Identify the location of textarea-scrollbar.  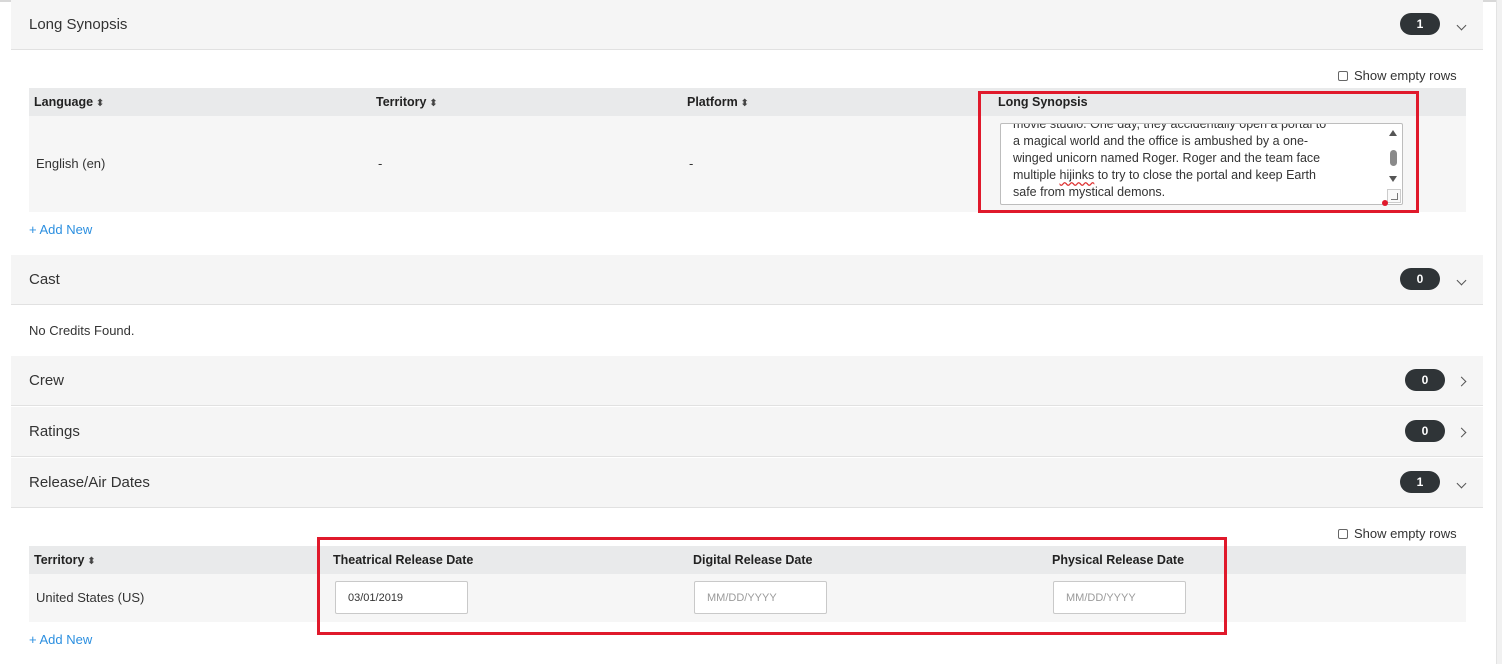
(1394, 158).